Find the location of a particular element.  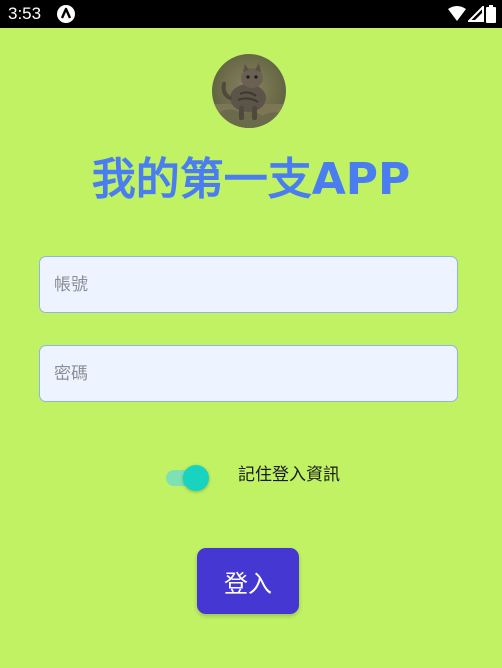

password-input is located at coordinates (248, 373).